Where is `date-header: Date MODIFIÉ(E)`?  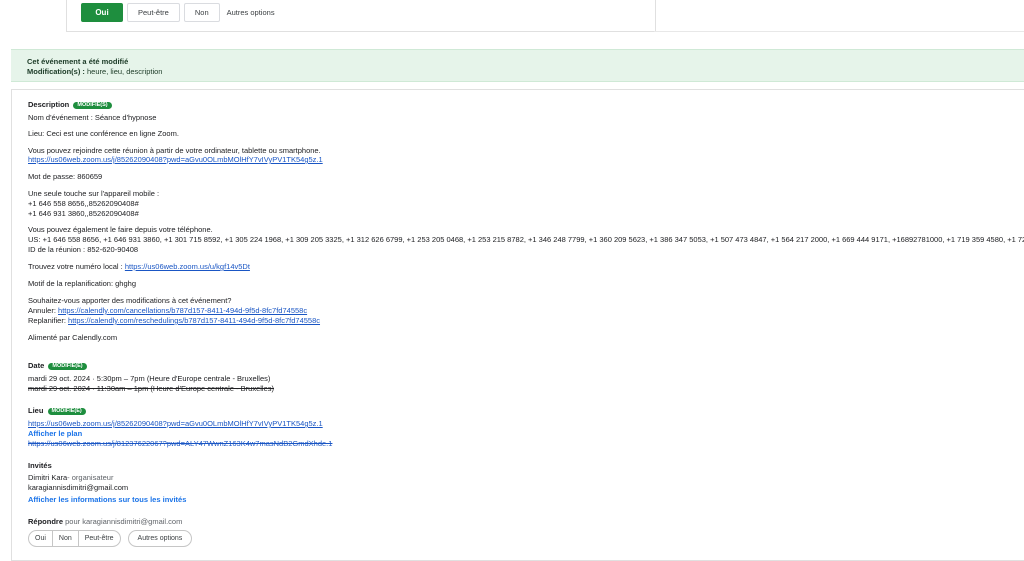 date-header: Date MODIFIÉ(E) is located at coordinates (57, 366).